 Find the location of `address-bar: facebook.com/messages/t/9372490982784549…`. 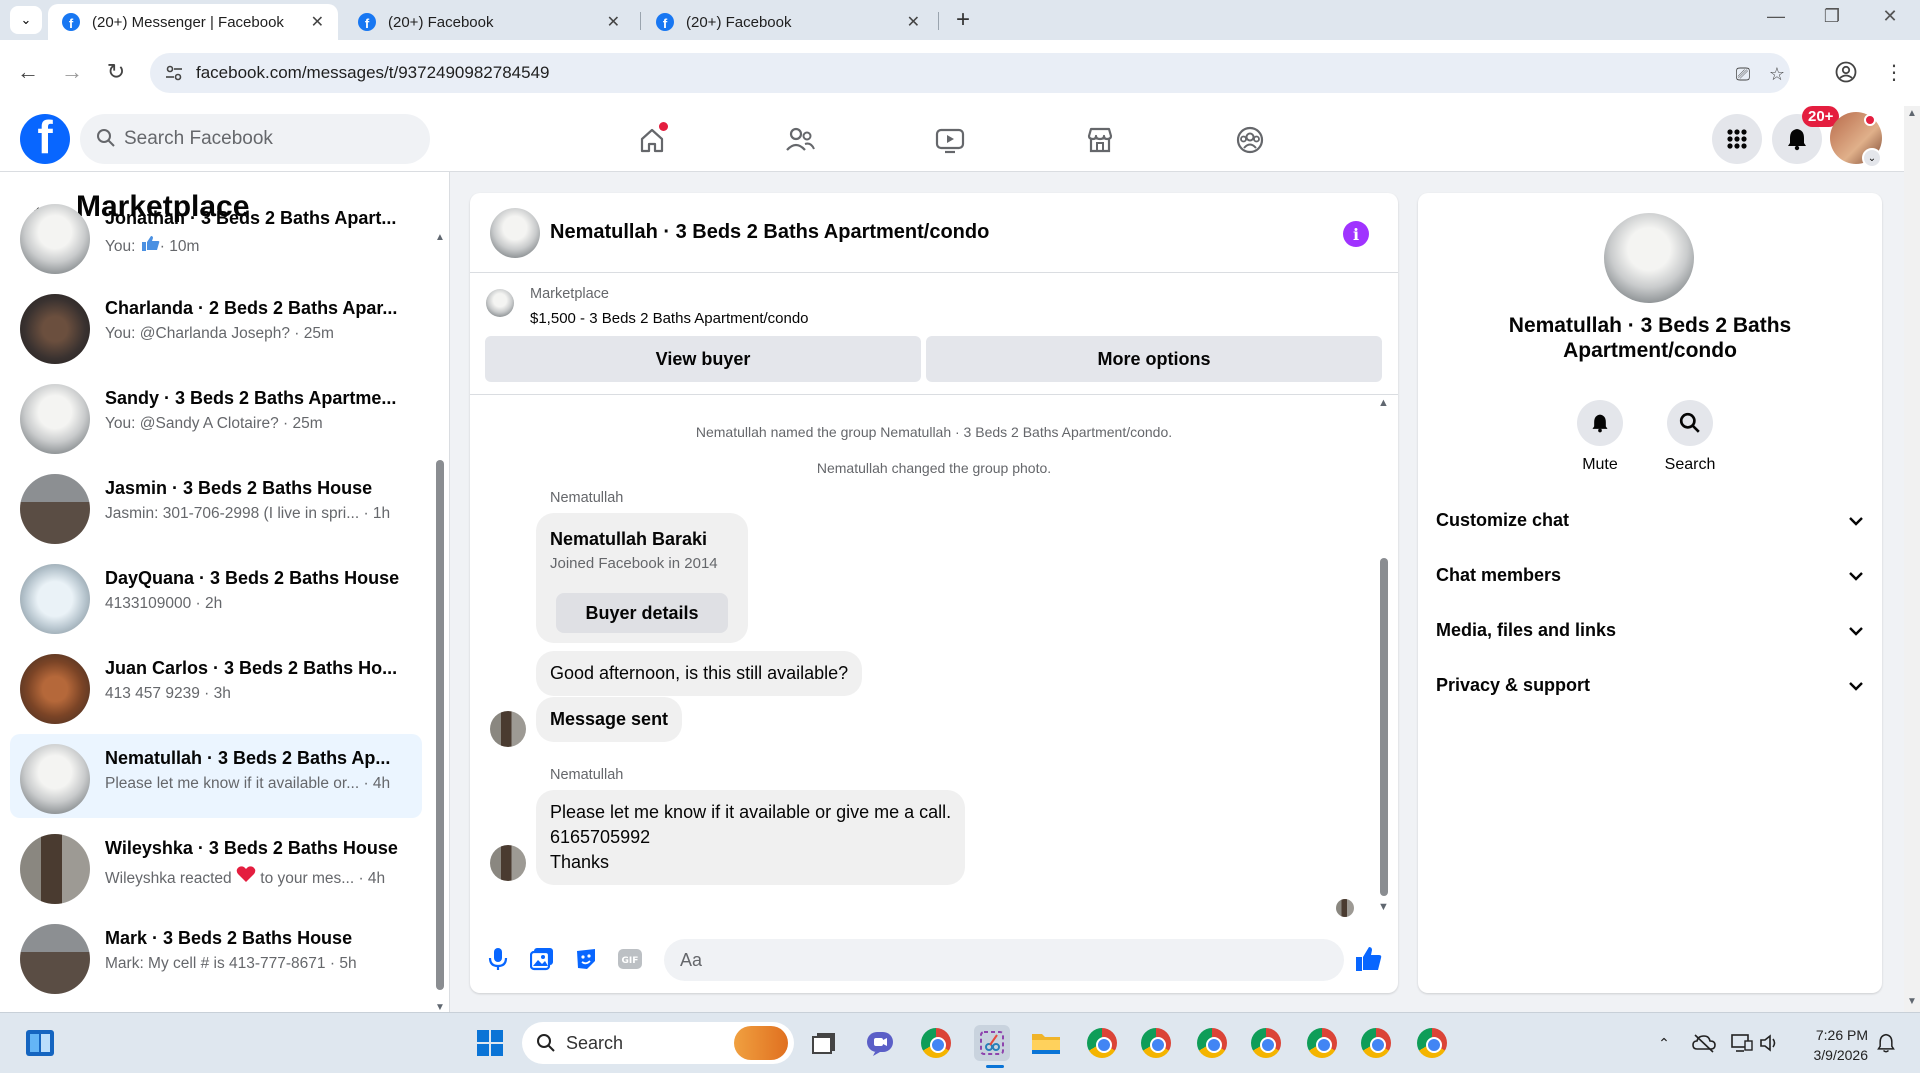

address-bar: facebook.com/messages/t/9372490982784549… is located at coordinates (970, 73).